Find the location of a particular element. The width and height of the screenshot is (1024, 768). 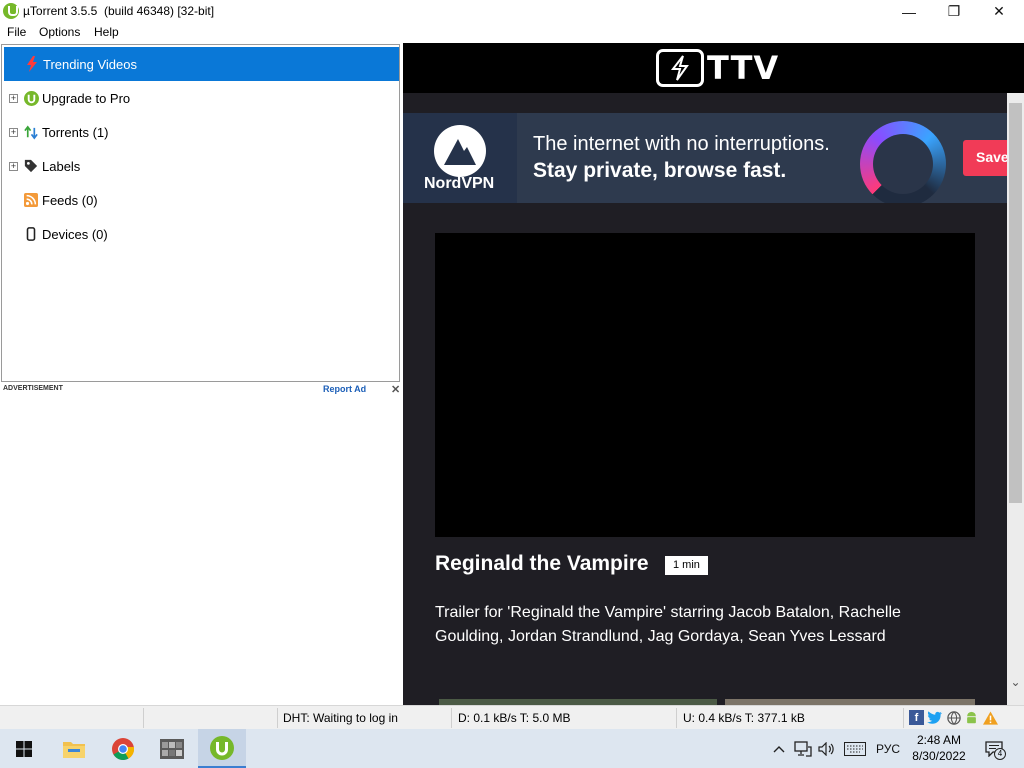

maximize-button: ❐ is located at coordinates (954, 11).